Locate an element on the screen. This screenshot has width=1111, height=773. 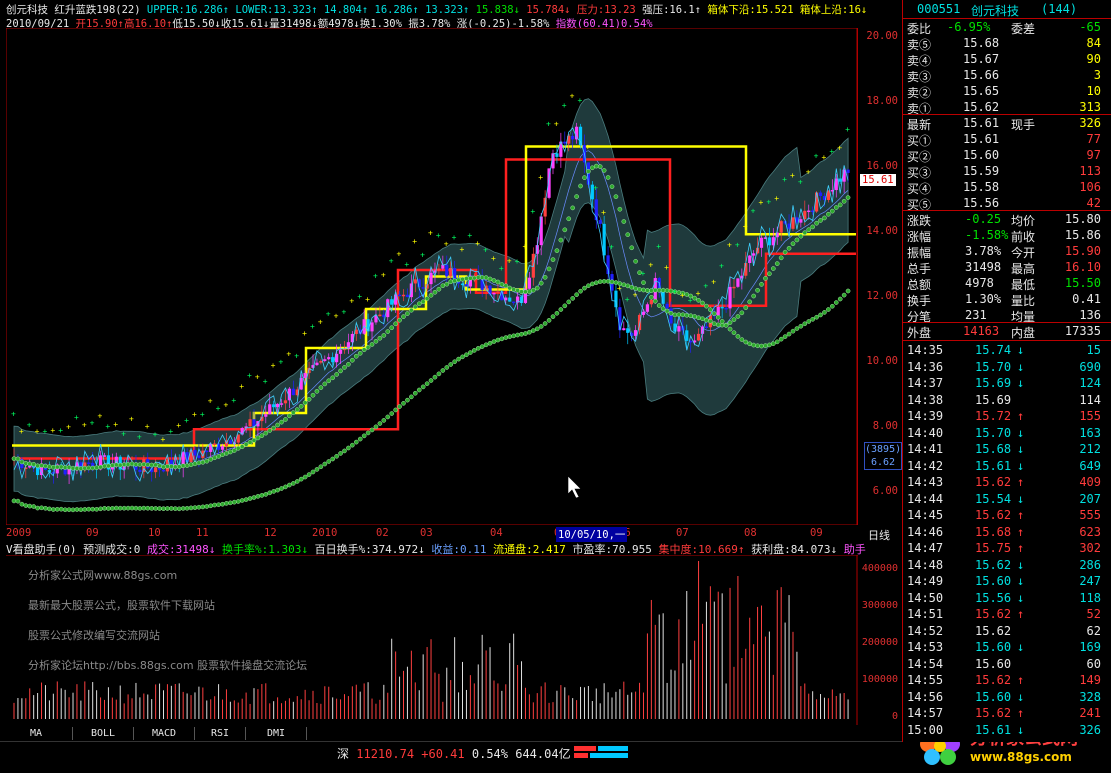
stat-label: 最低 is located at coordinates (1023, 285).